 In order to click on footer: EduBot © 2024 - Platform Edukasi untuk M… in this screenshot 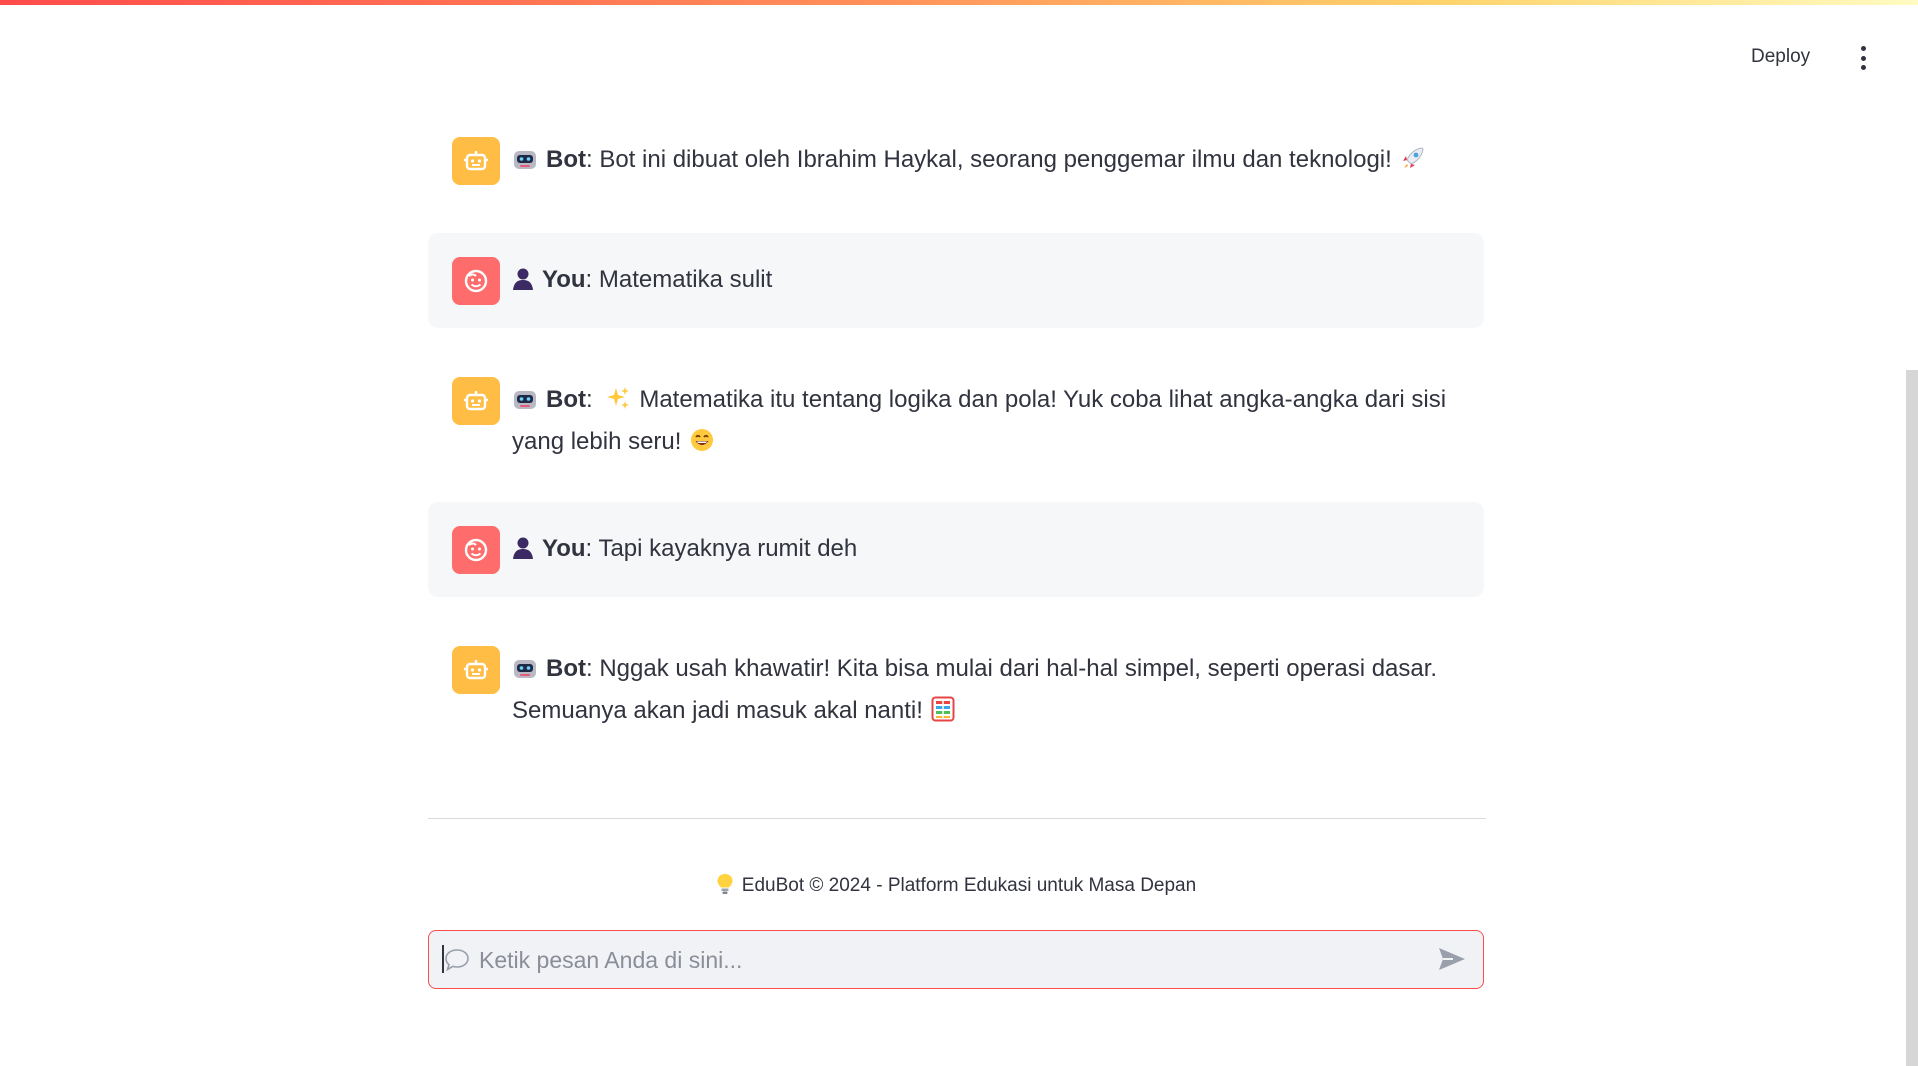, I will do `click(956, 887)`.